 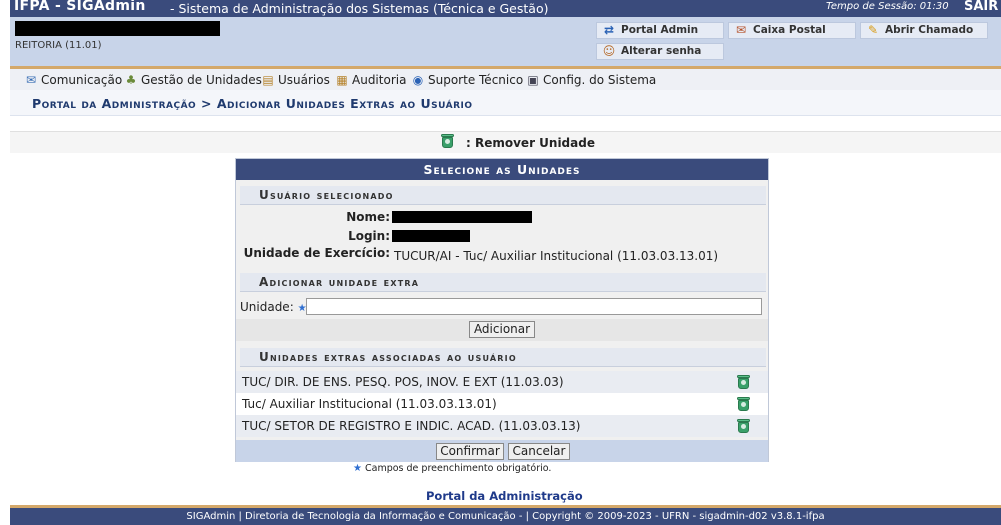 What do you see at coordinates (370, 80) in the screenshot?
I see `menu-item-auditoria: ▦ Auditoria` at bounding box center [370, 80].